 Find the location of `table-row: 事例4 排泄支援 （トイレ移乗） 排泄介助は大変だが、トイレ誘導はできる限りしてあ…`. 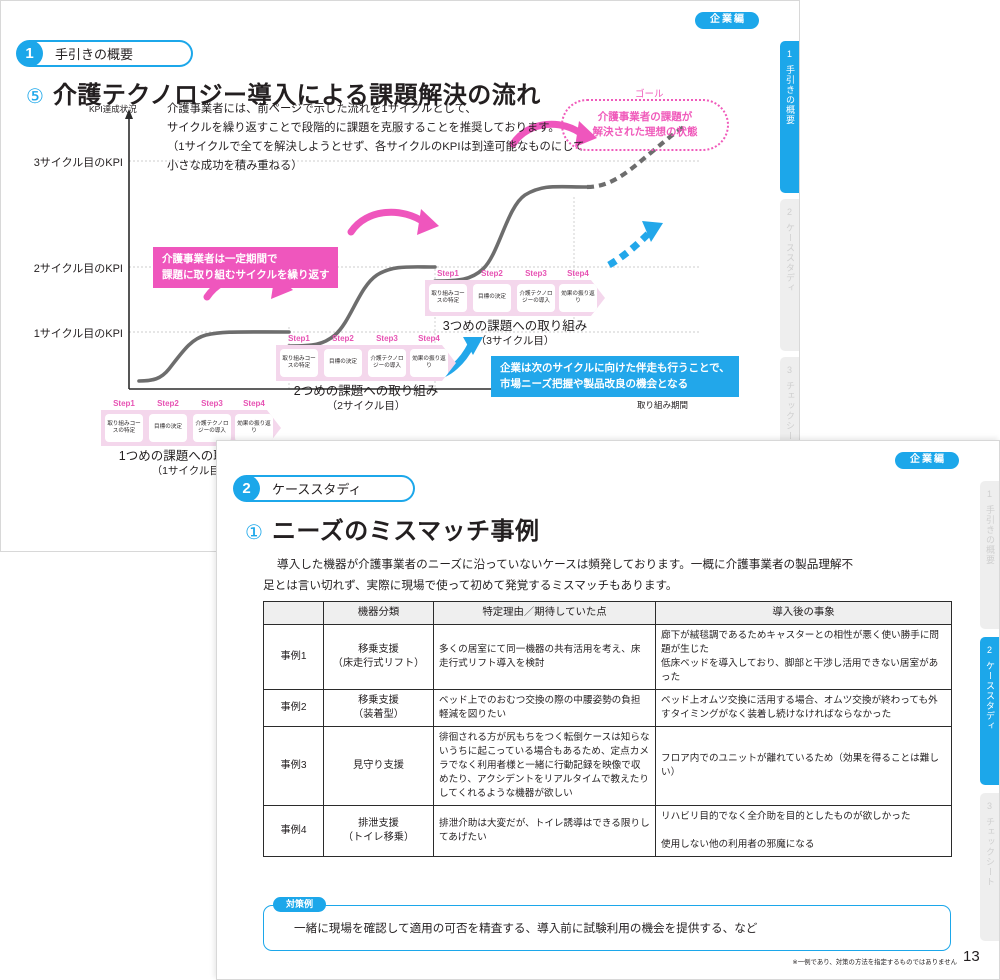

table-row: 事例4 排泄支援 （トイレ移乗） 排泄介助は大変だが、トイレ誘導はできる限りしてあ… is located at coordinates (607, 831).